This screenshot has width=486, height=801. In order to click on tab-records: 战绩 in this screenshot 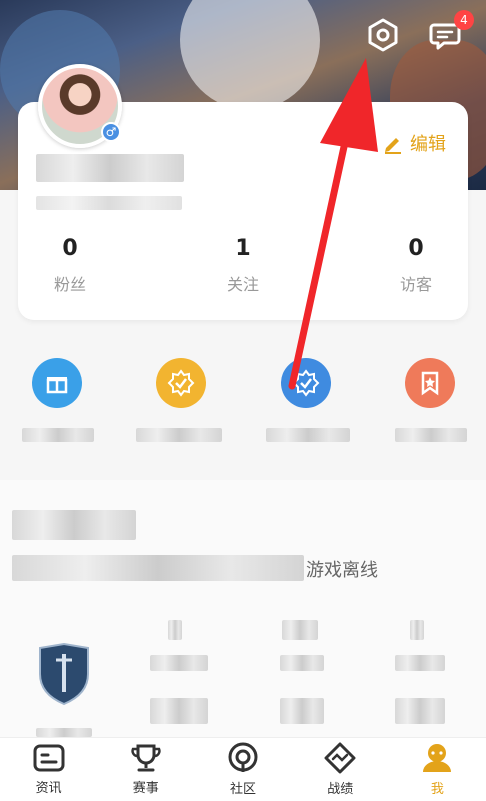, I will do `click(340, 769)`.